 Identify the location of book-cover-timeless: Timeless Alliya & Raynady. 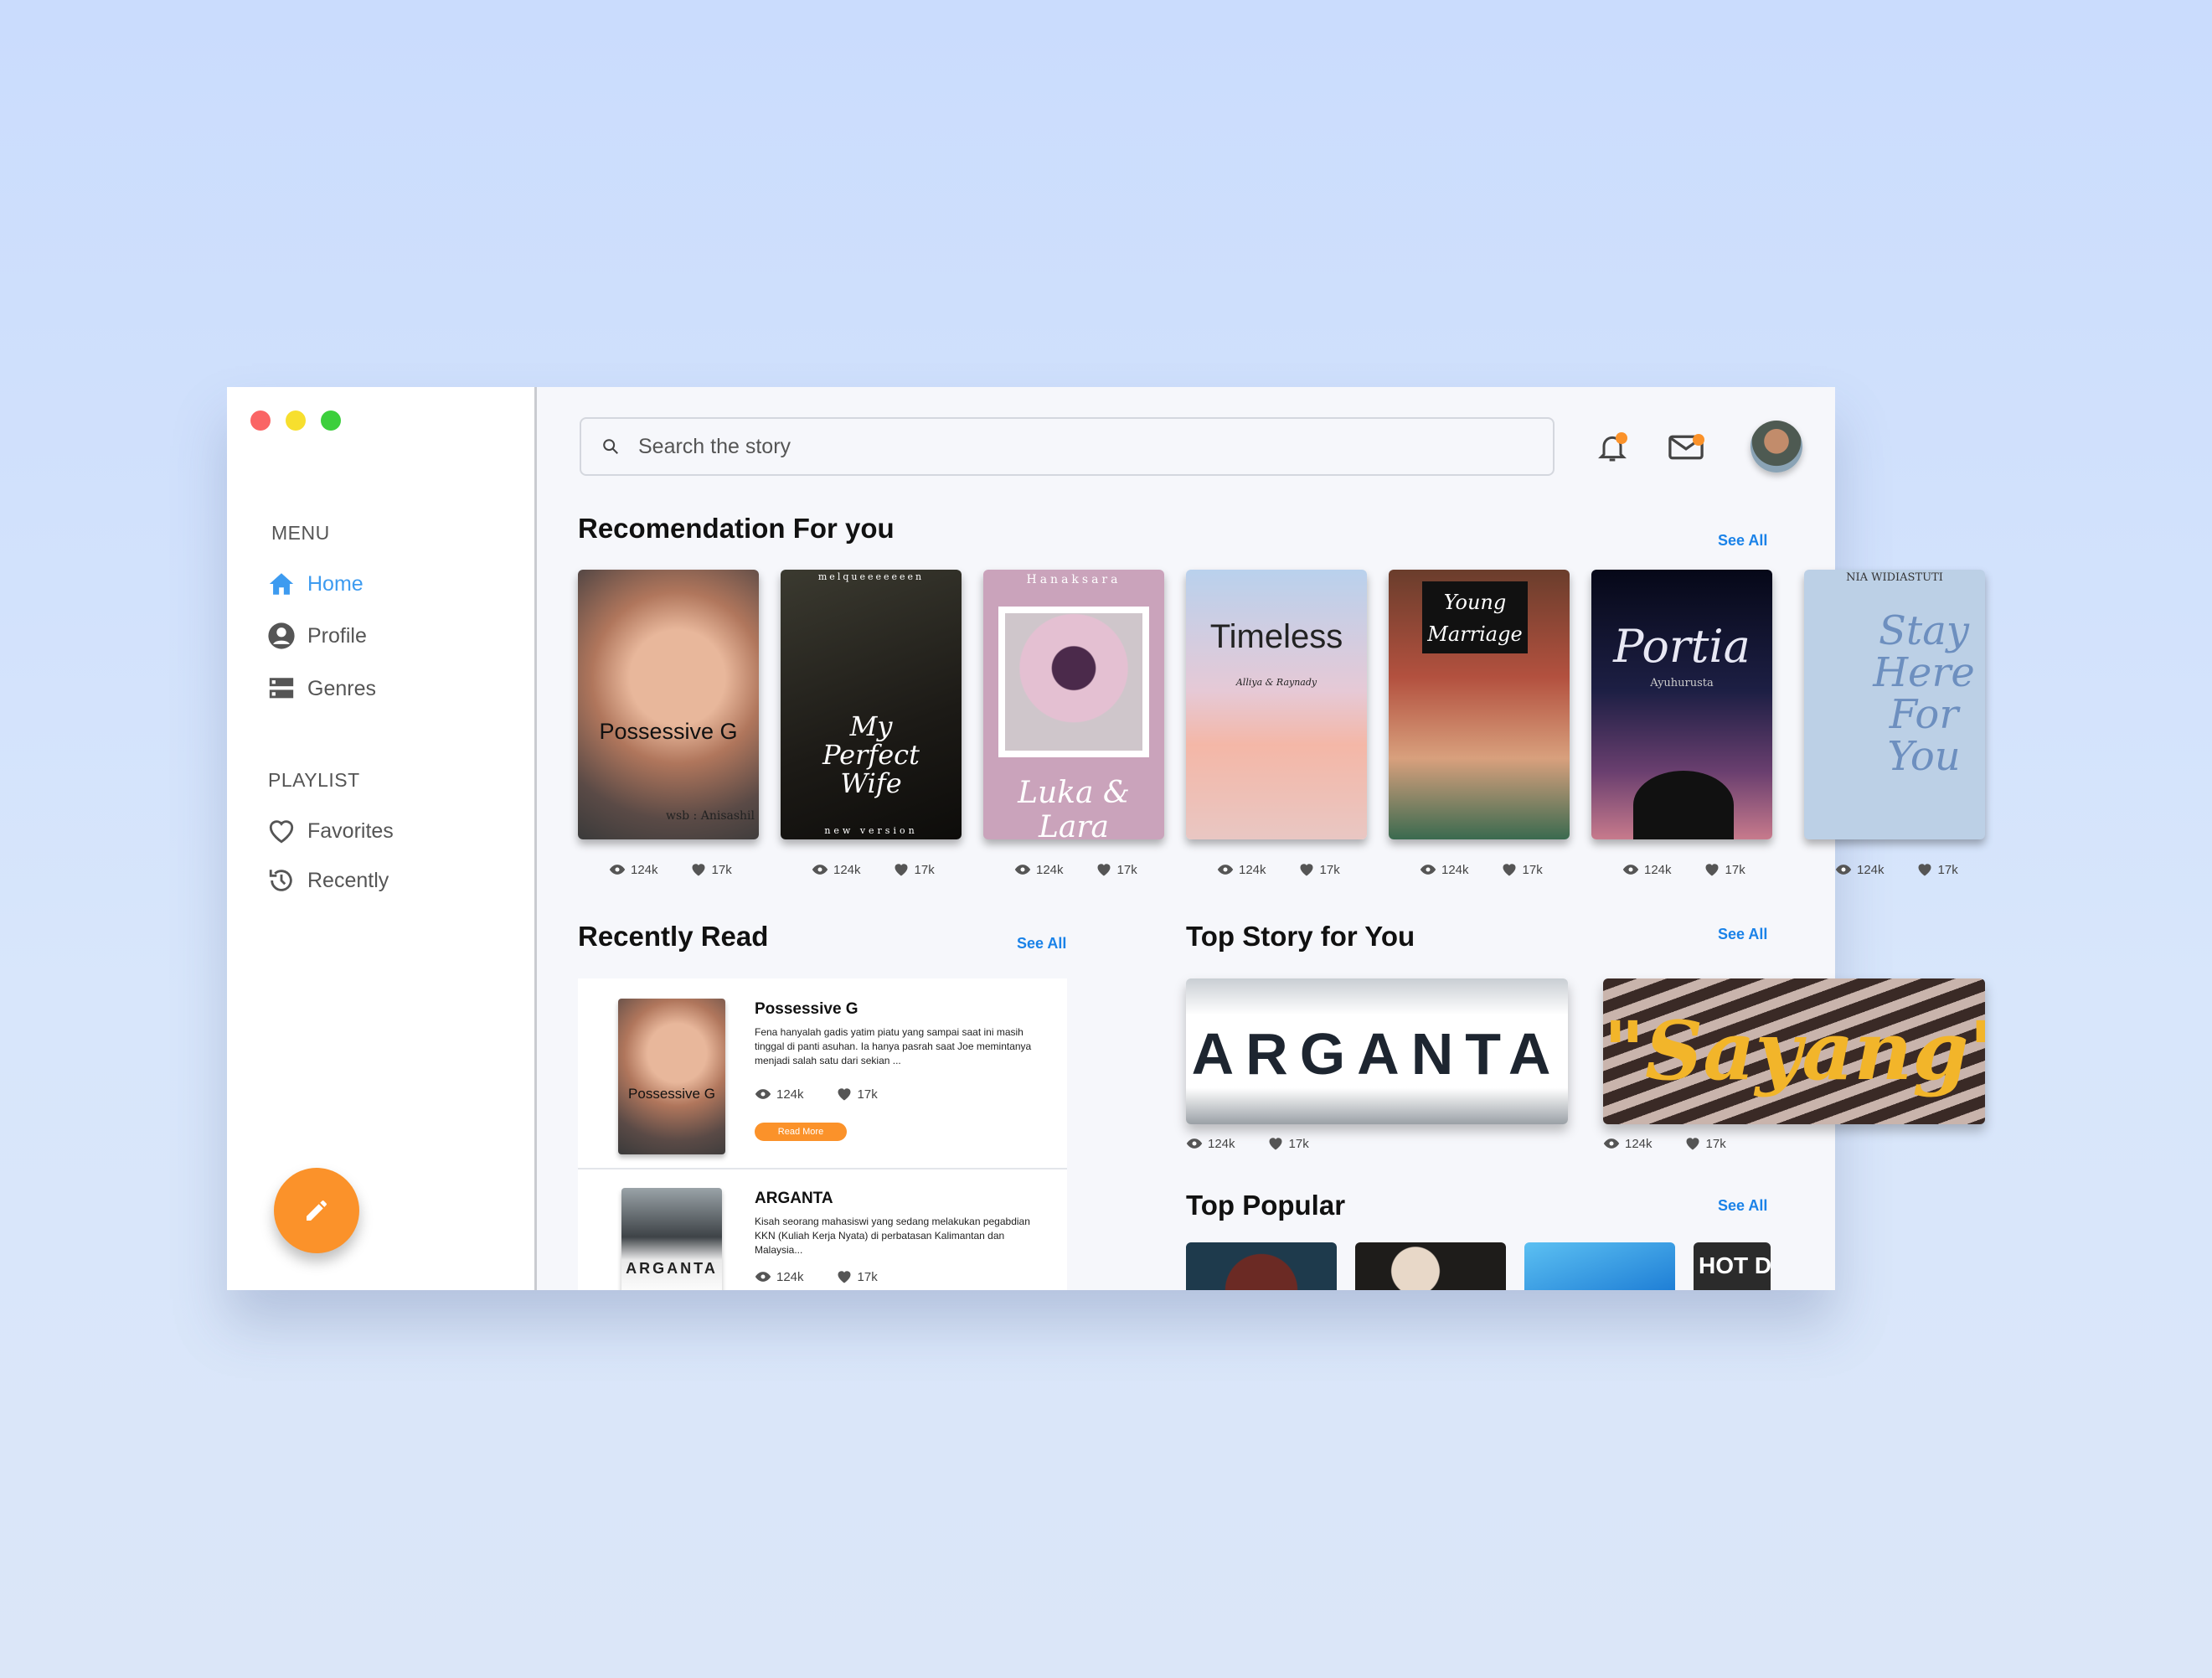
(1276, 704).